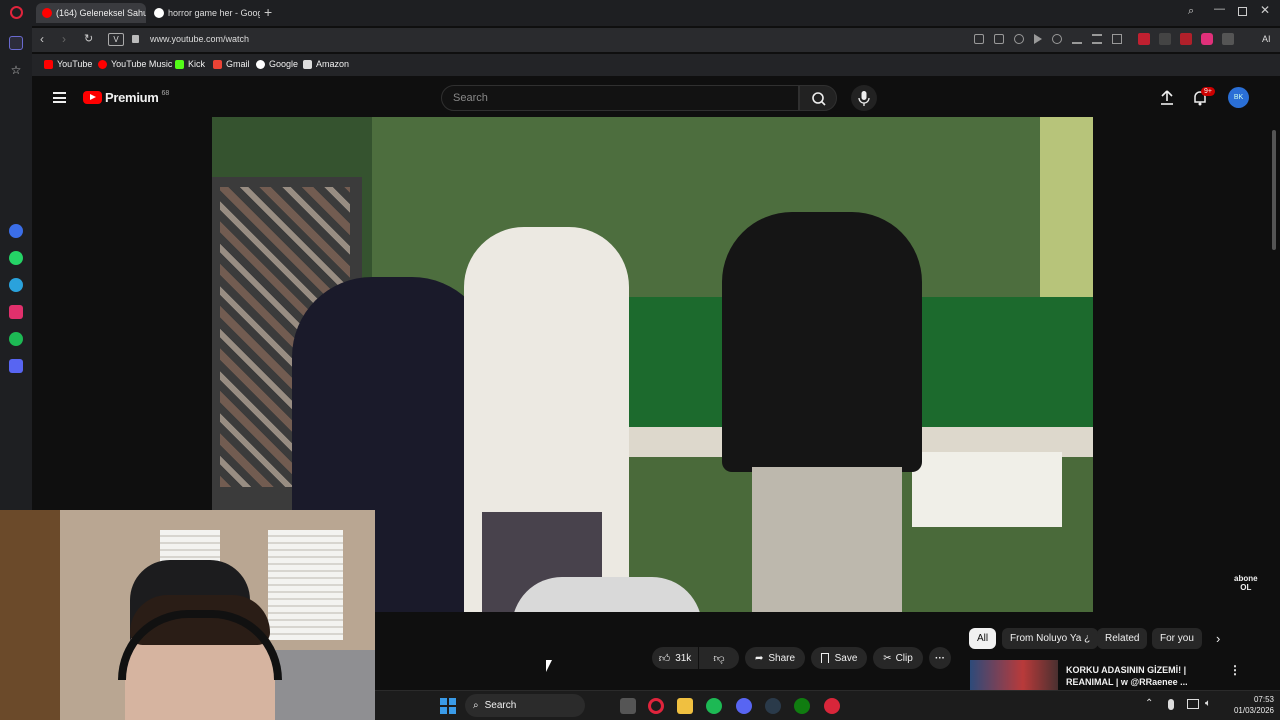 This screenshot has width=1280, height=720. Describe the element at coordinates (231, 64) in the screenshot. I see `bookmark-gmail: Gmail` at that location.